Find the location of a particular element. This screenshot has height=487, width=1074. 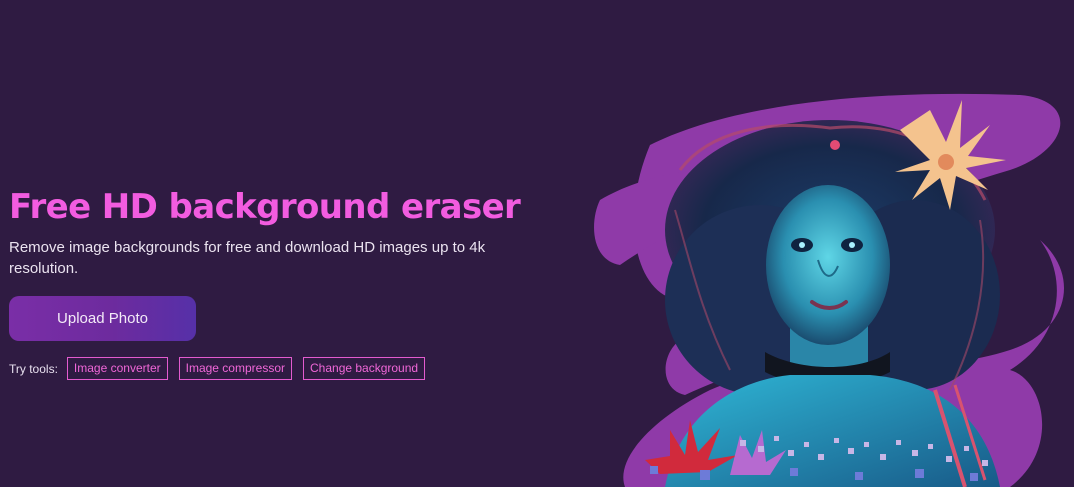

tool-link-image-converter: Image converter is located at coordinates (117, 368).